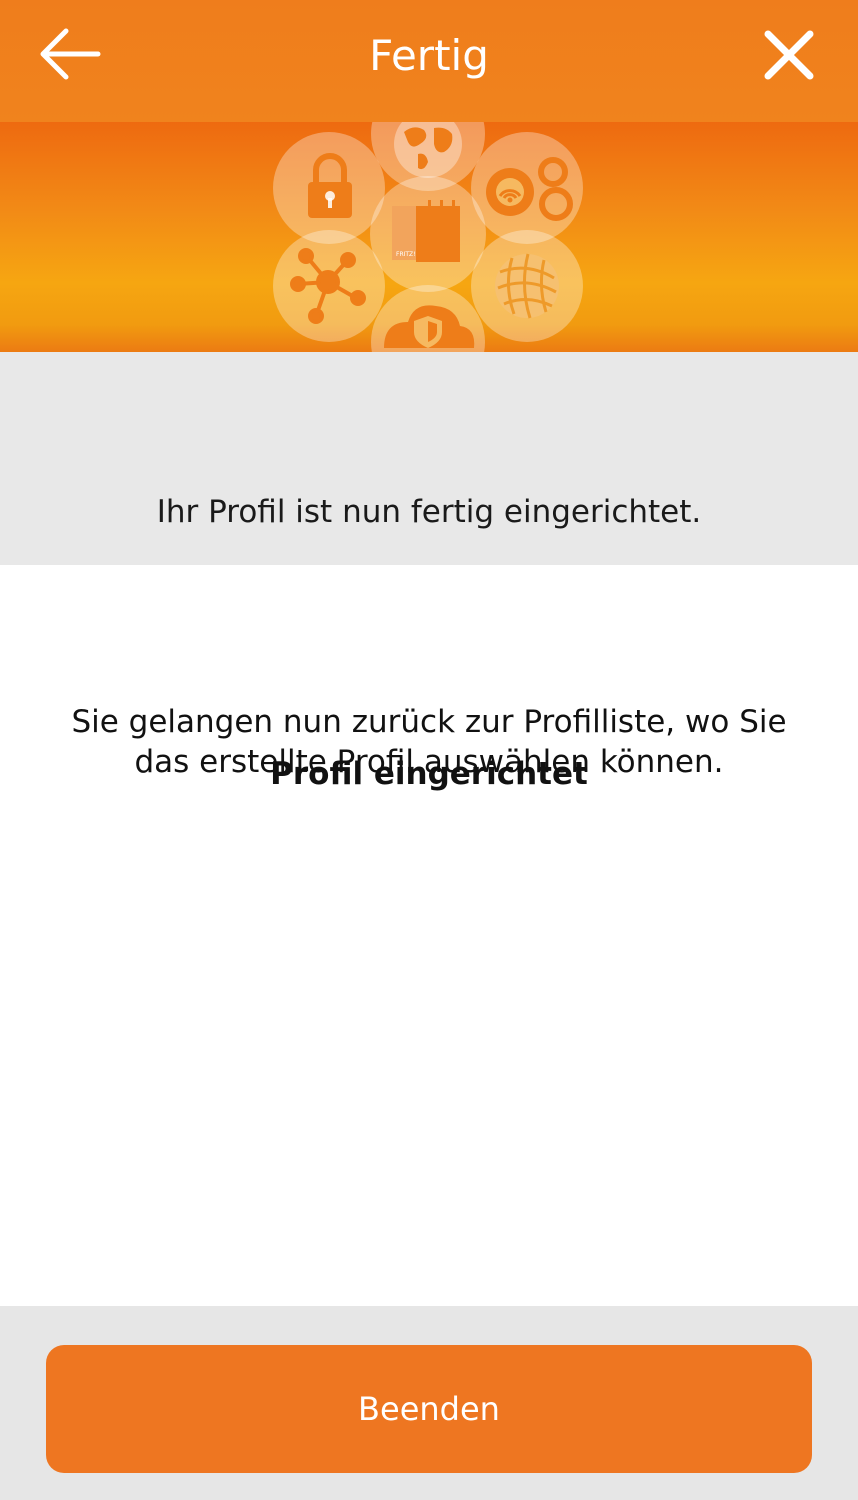 Image resolution: width=858 pixels, height=1500 pixels. I want to click on finish-button: Beenden, so click(429, 1409).